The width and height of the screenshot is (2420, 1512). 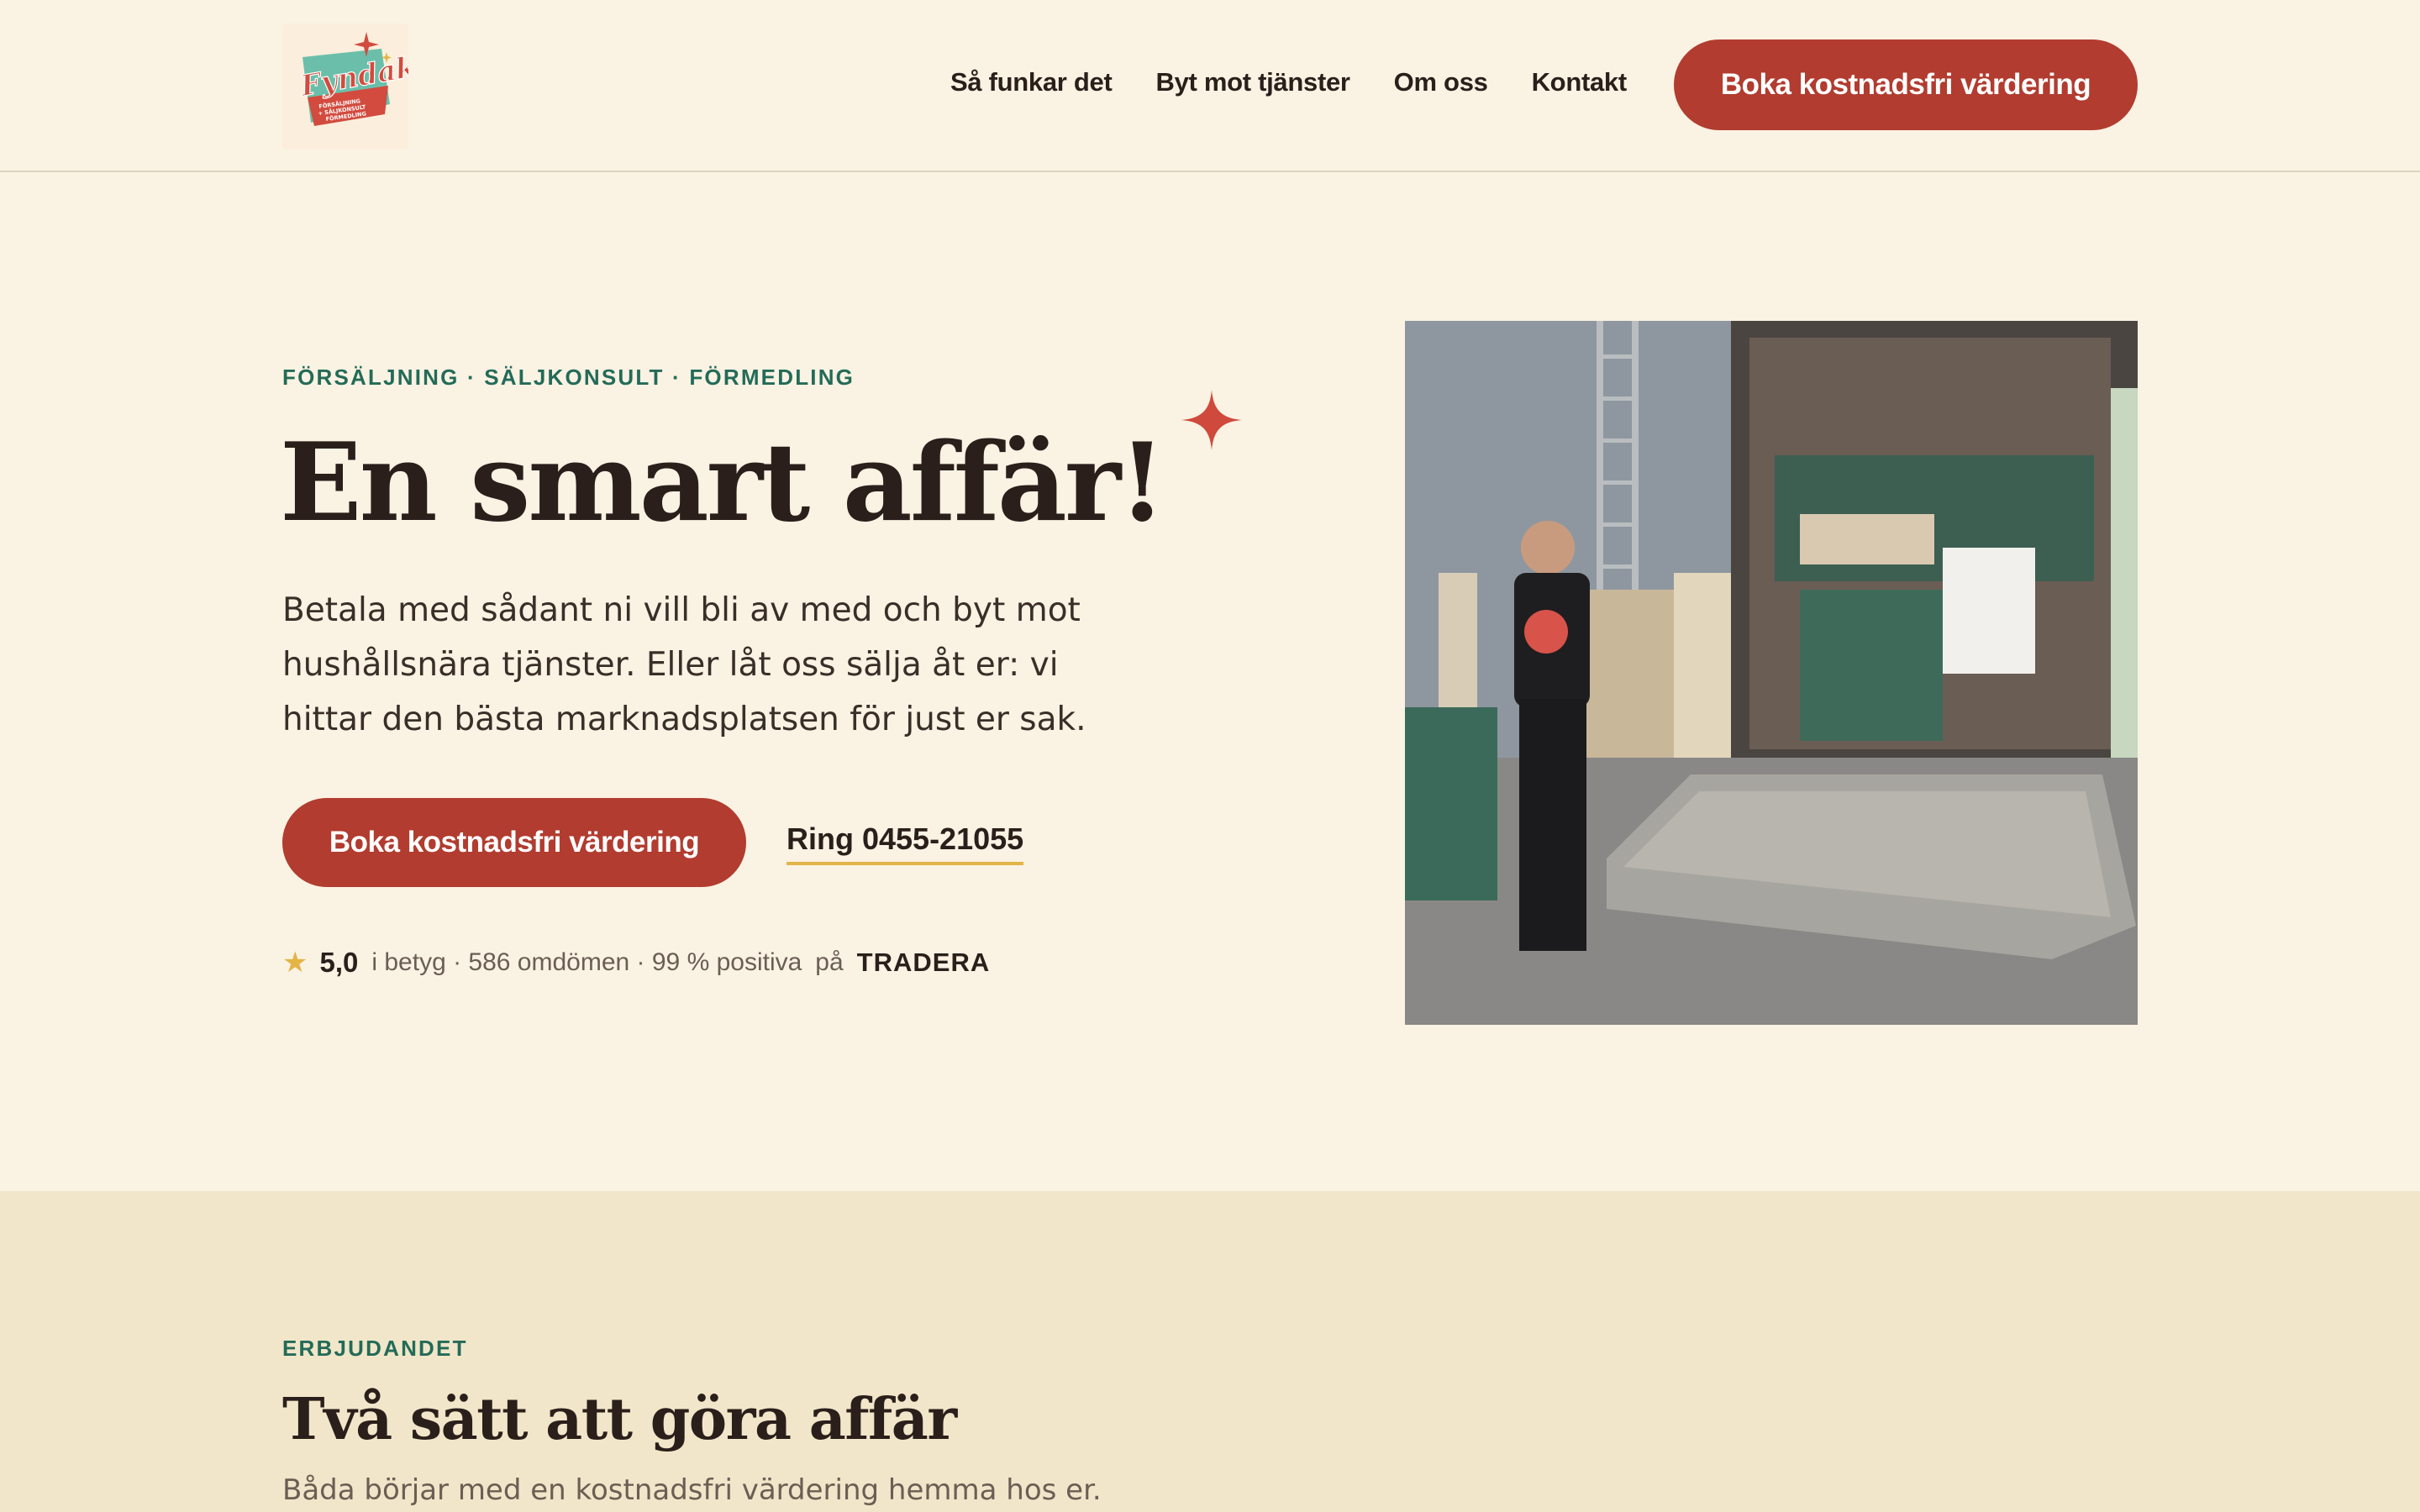 What do you see at coordinates (568, 377) in the screenshot?
I see `hero-eyebrow: FÖRSÄLJNING · SÄLJKONSULT · FÖRMEDLING` at bounding box center [568, 377].